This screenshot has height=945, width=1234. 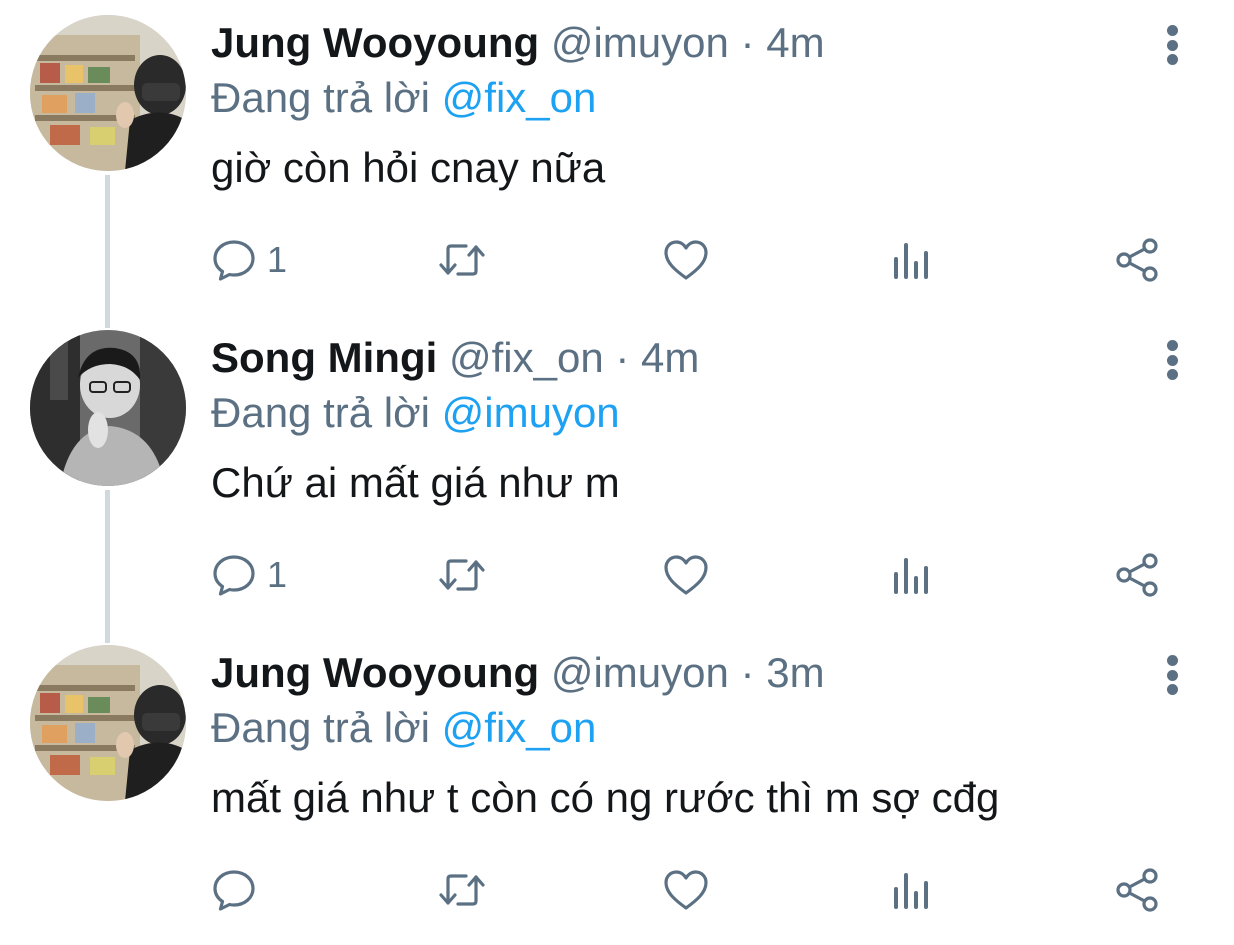 I want to click on tweet-header: Jung Wooyoung @imuyon · 4m, so click(x=518, y=43).